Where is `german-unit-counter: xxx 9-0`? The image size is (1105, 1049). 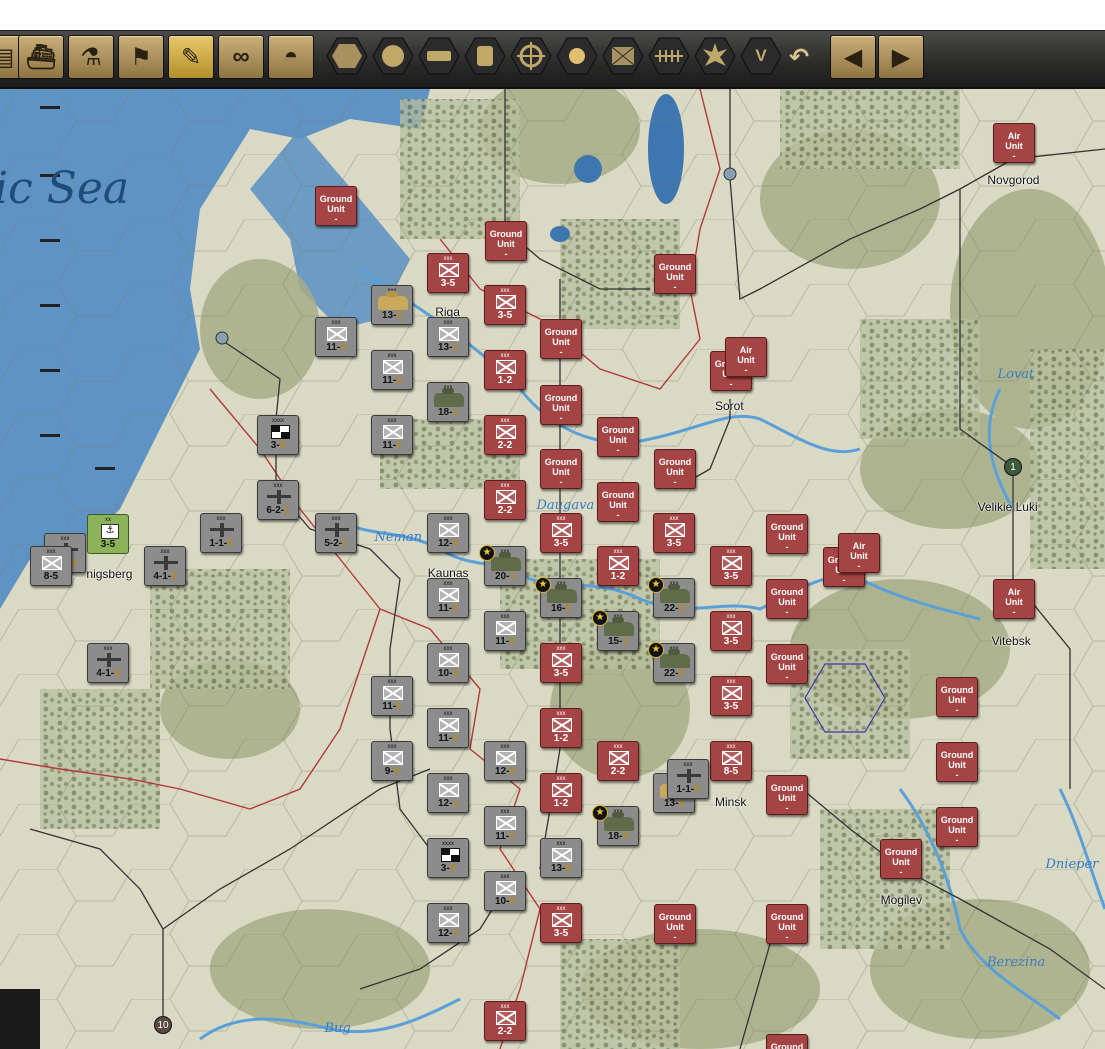 german-unit-counter: xxx 9-0 is located at coordinates (392, 761).